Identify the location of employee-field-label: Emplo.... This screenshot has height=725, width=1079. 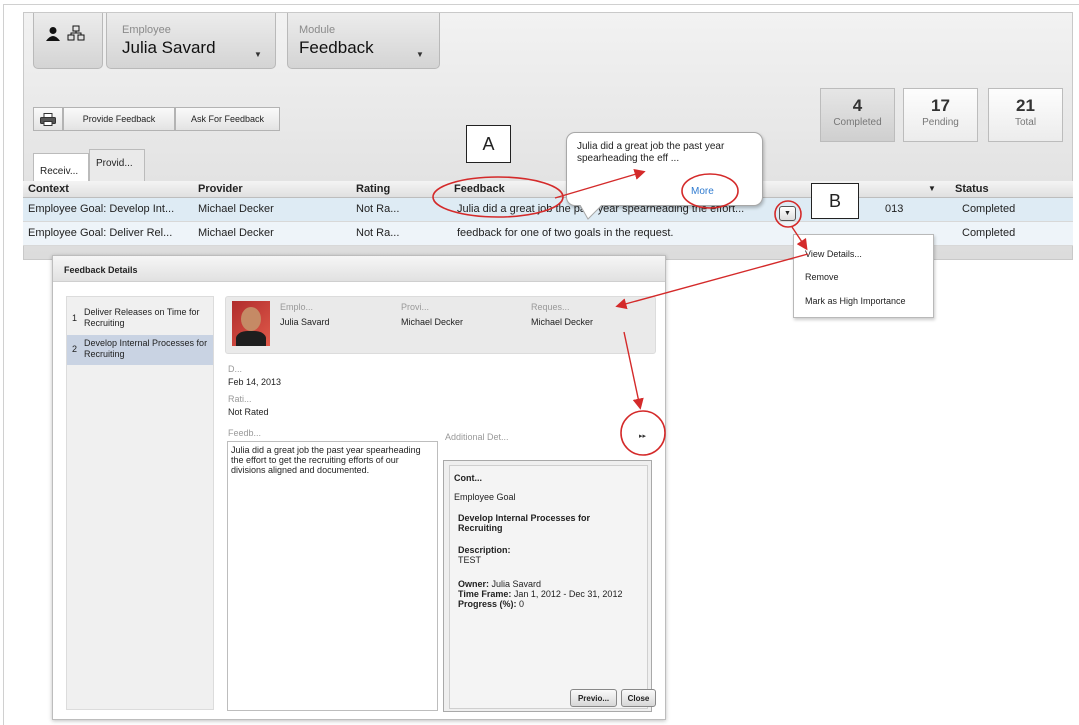
(297, 307).